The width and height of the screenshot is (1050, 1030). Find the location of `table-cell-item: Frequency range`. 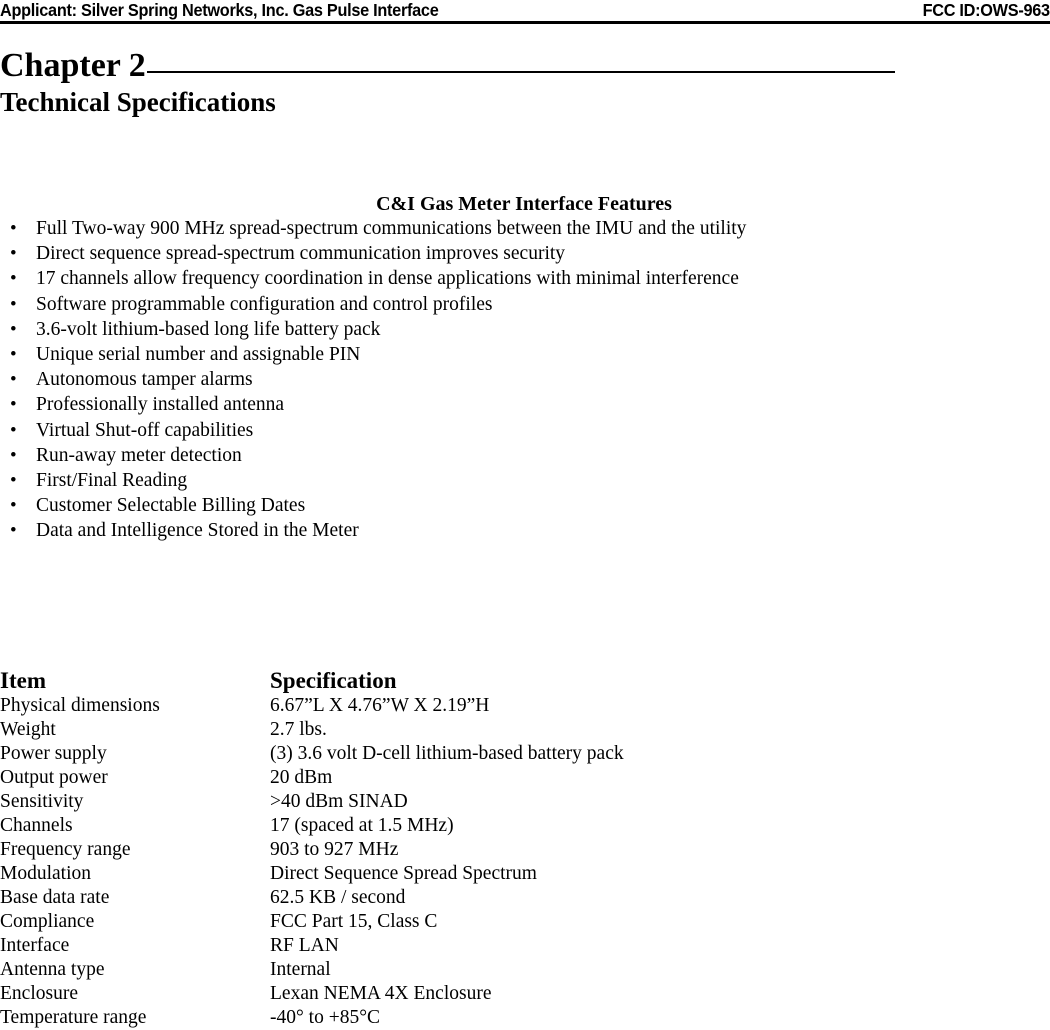

table-cell-item: Frequency range is located at coordinates (65, 849).